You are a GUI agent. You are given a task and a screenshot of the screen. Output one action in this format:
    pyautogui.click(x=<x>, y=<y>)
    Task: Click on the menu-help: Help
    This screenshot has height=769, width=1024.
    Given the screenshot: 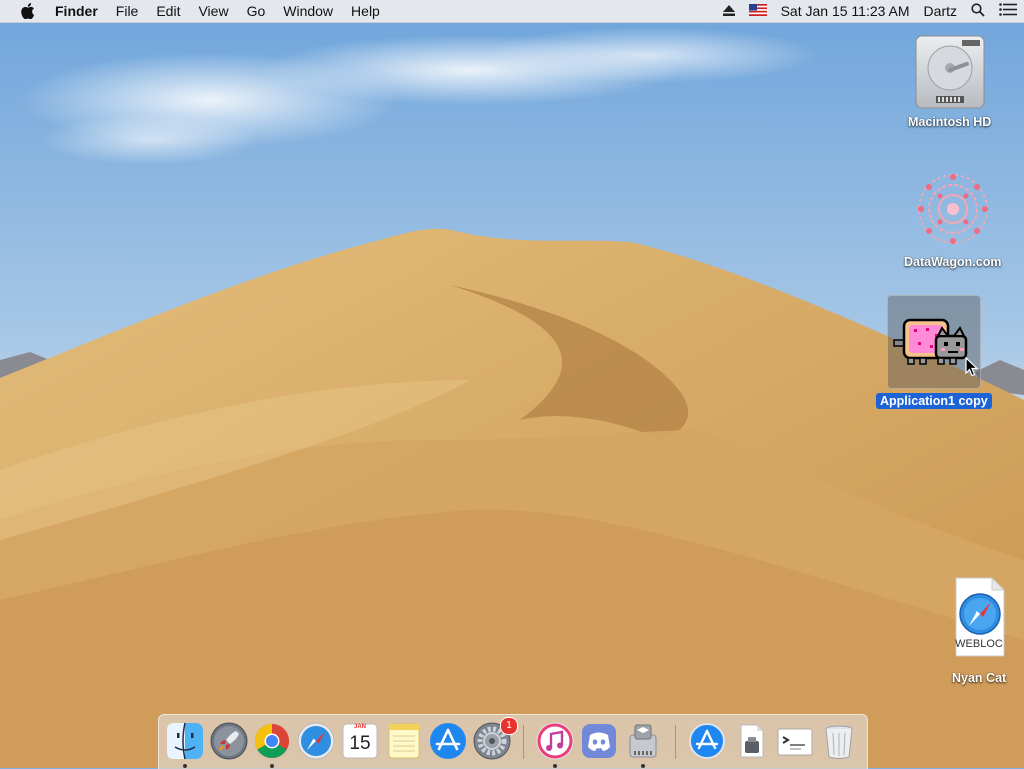 What is the action you would take?
    pyautogui.click(x=365, y=11)
    